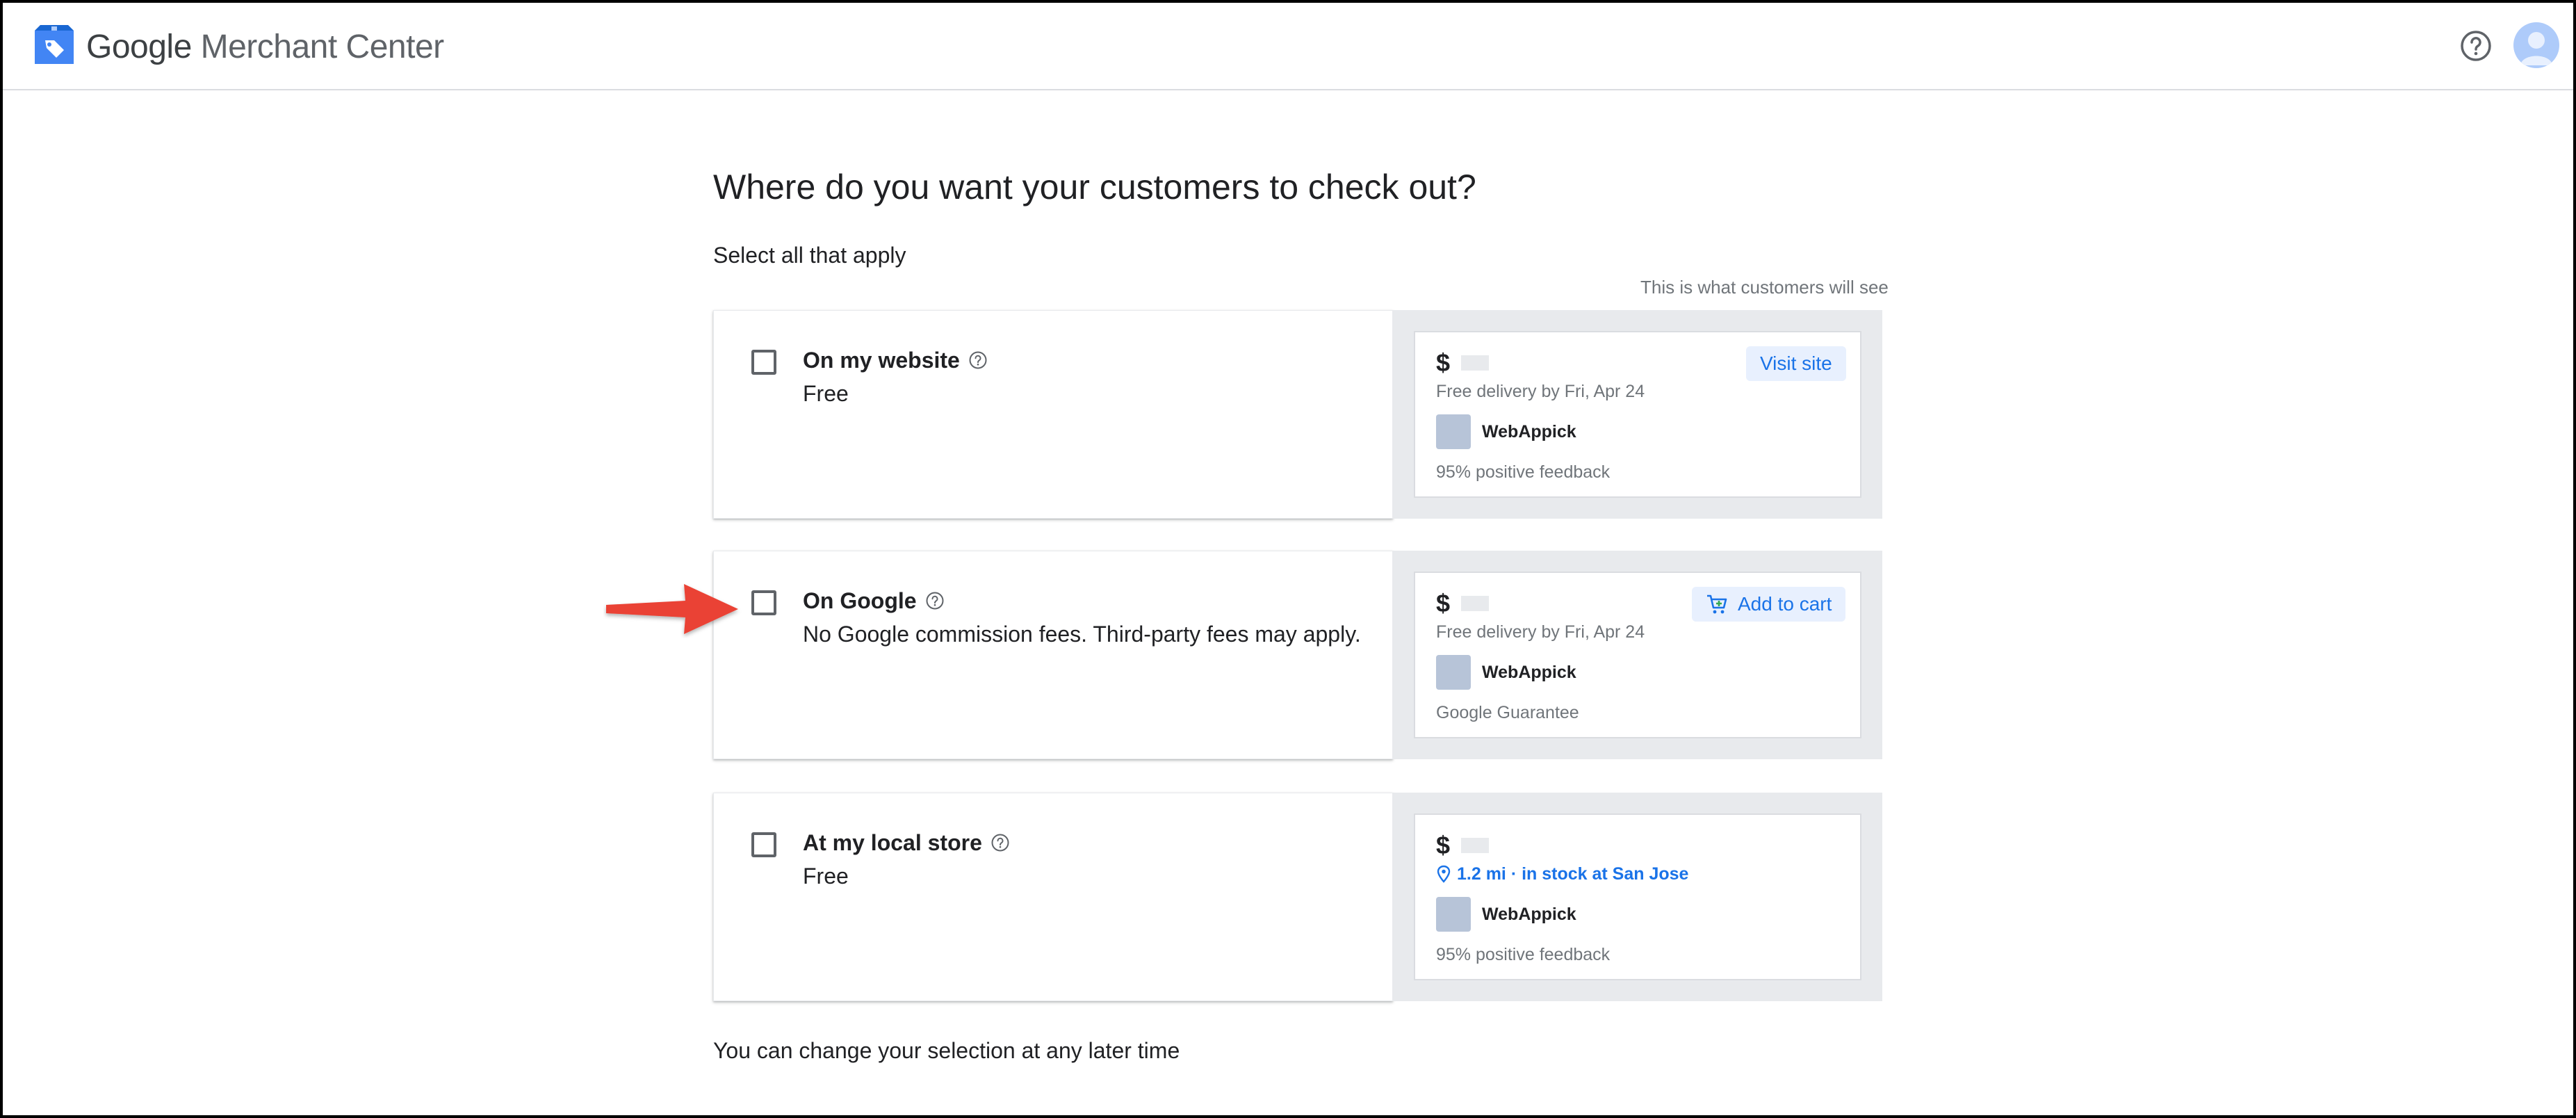  Describe the element at coordinates (809, 256) in the screenshot. I see `page-subtitle: Select all that apply` at that location.